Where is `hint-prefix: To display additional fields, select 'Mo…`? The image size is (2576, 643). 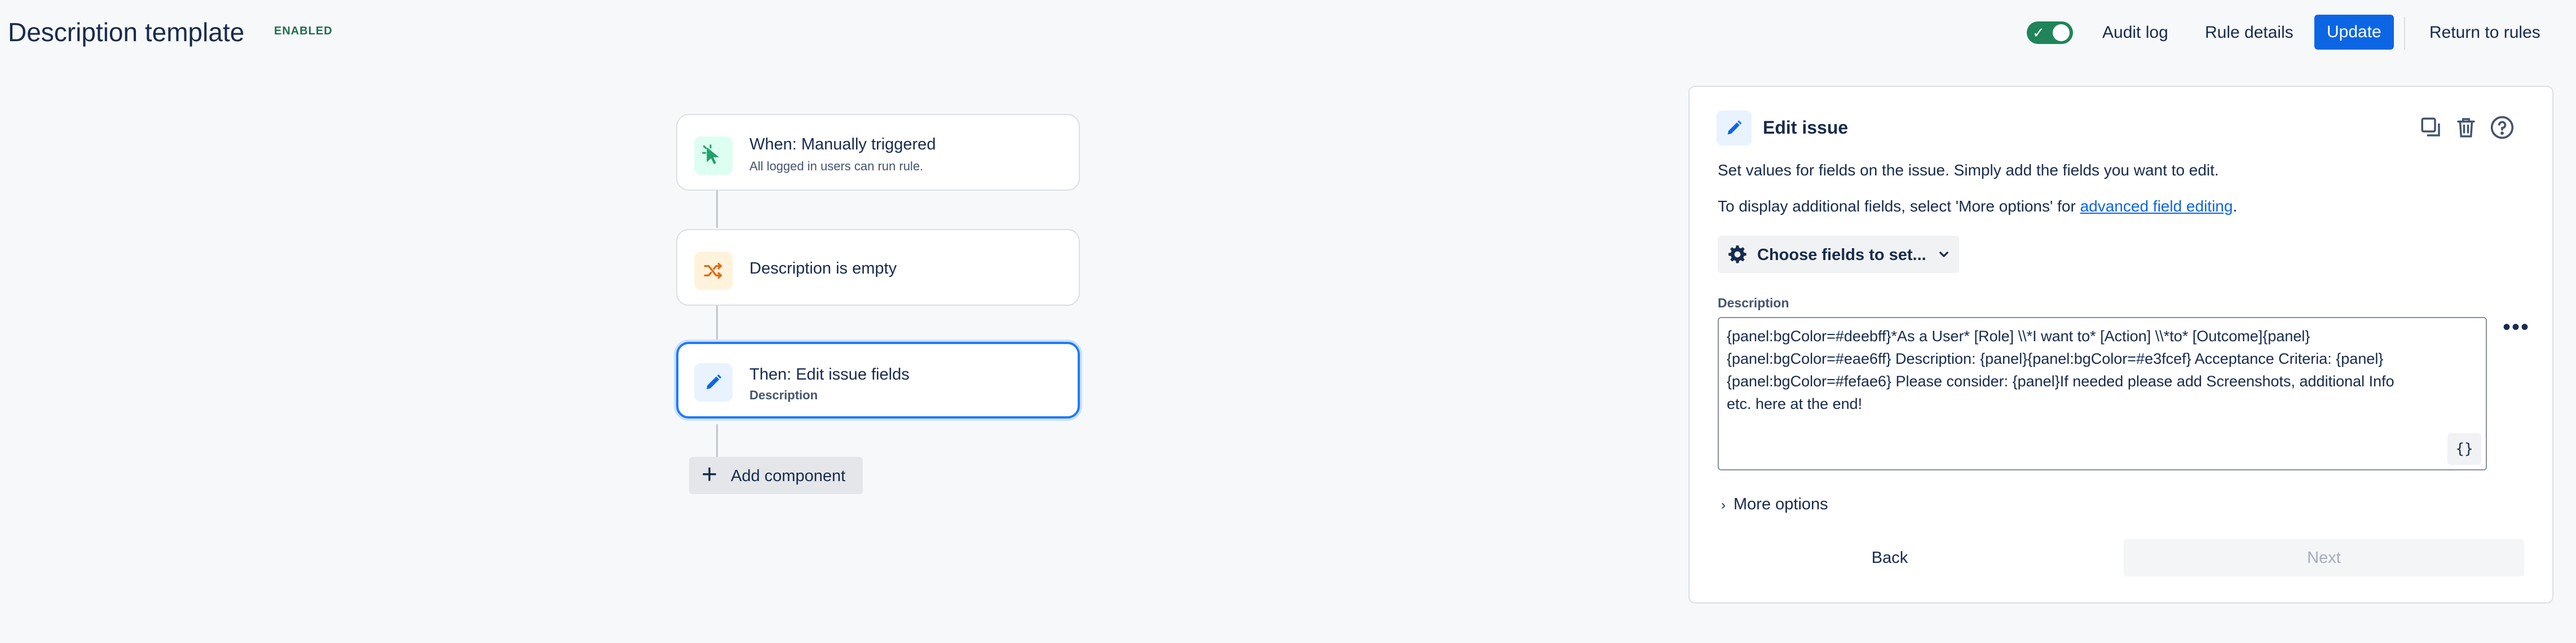 hint-prefix: To display additional fields, select 'Mo… is located at coordinates (1899, 206).